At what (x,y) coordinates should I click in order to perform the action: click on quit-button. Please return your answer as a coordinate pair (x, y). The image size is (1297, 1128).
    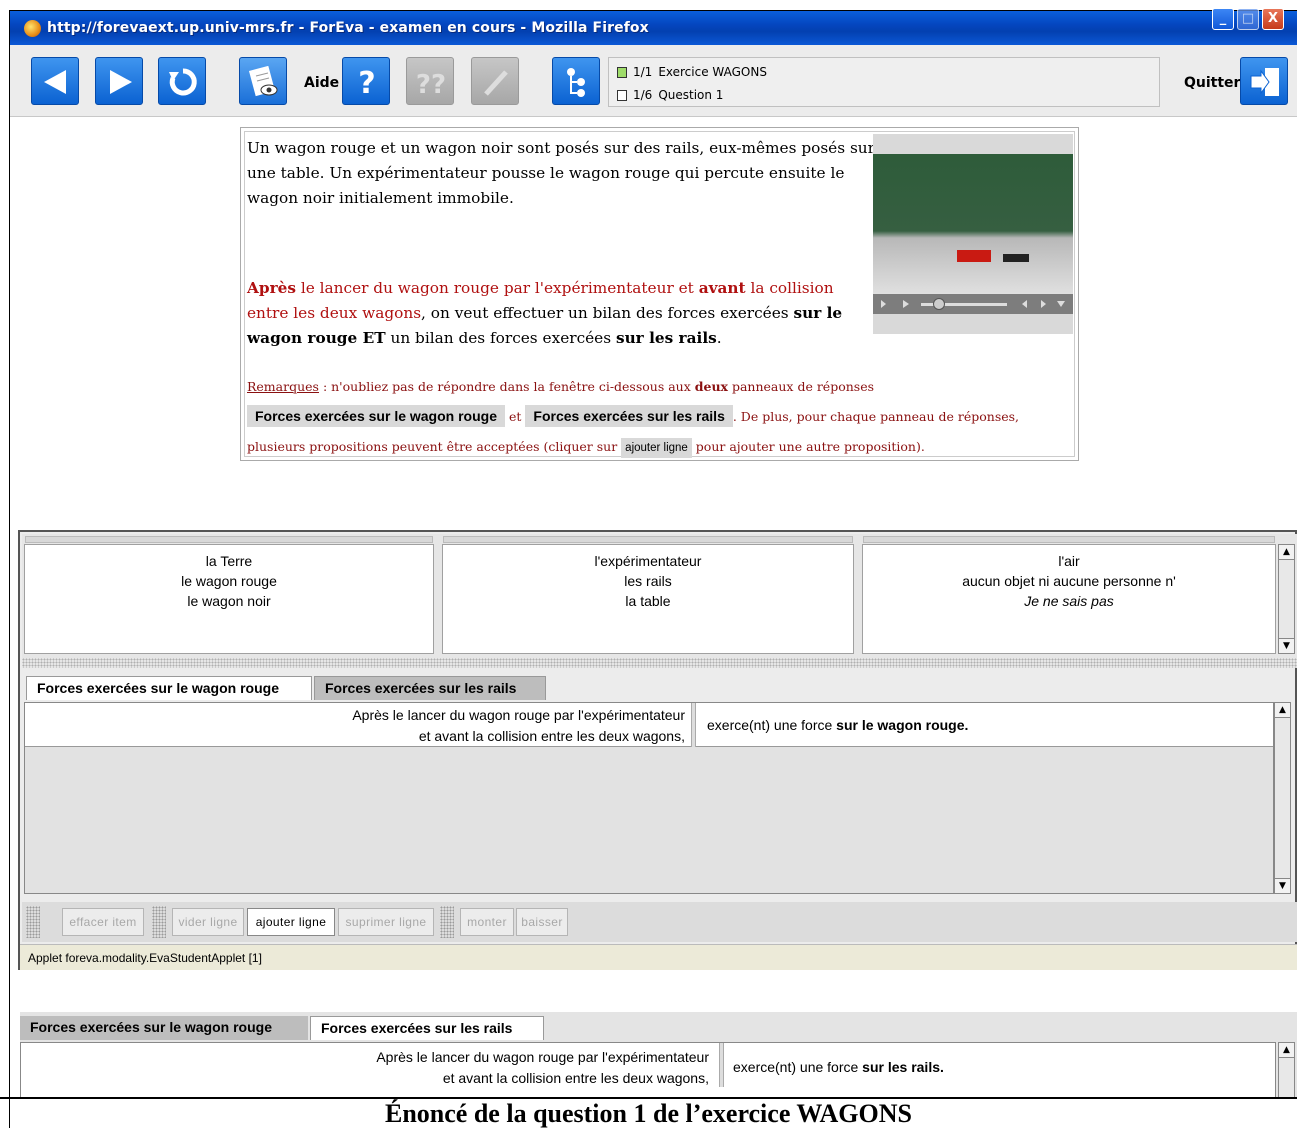
    Looking at the image, I should click on (1264, 81).